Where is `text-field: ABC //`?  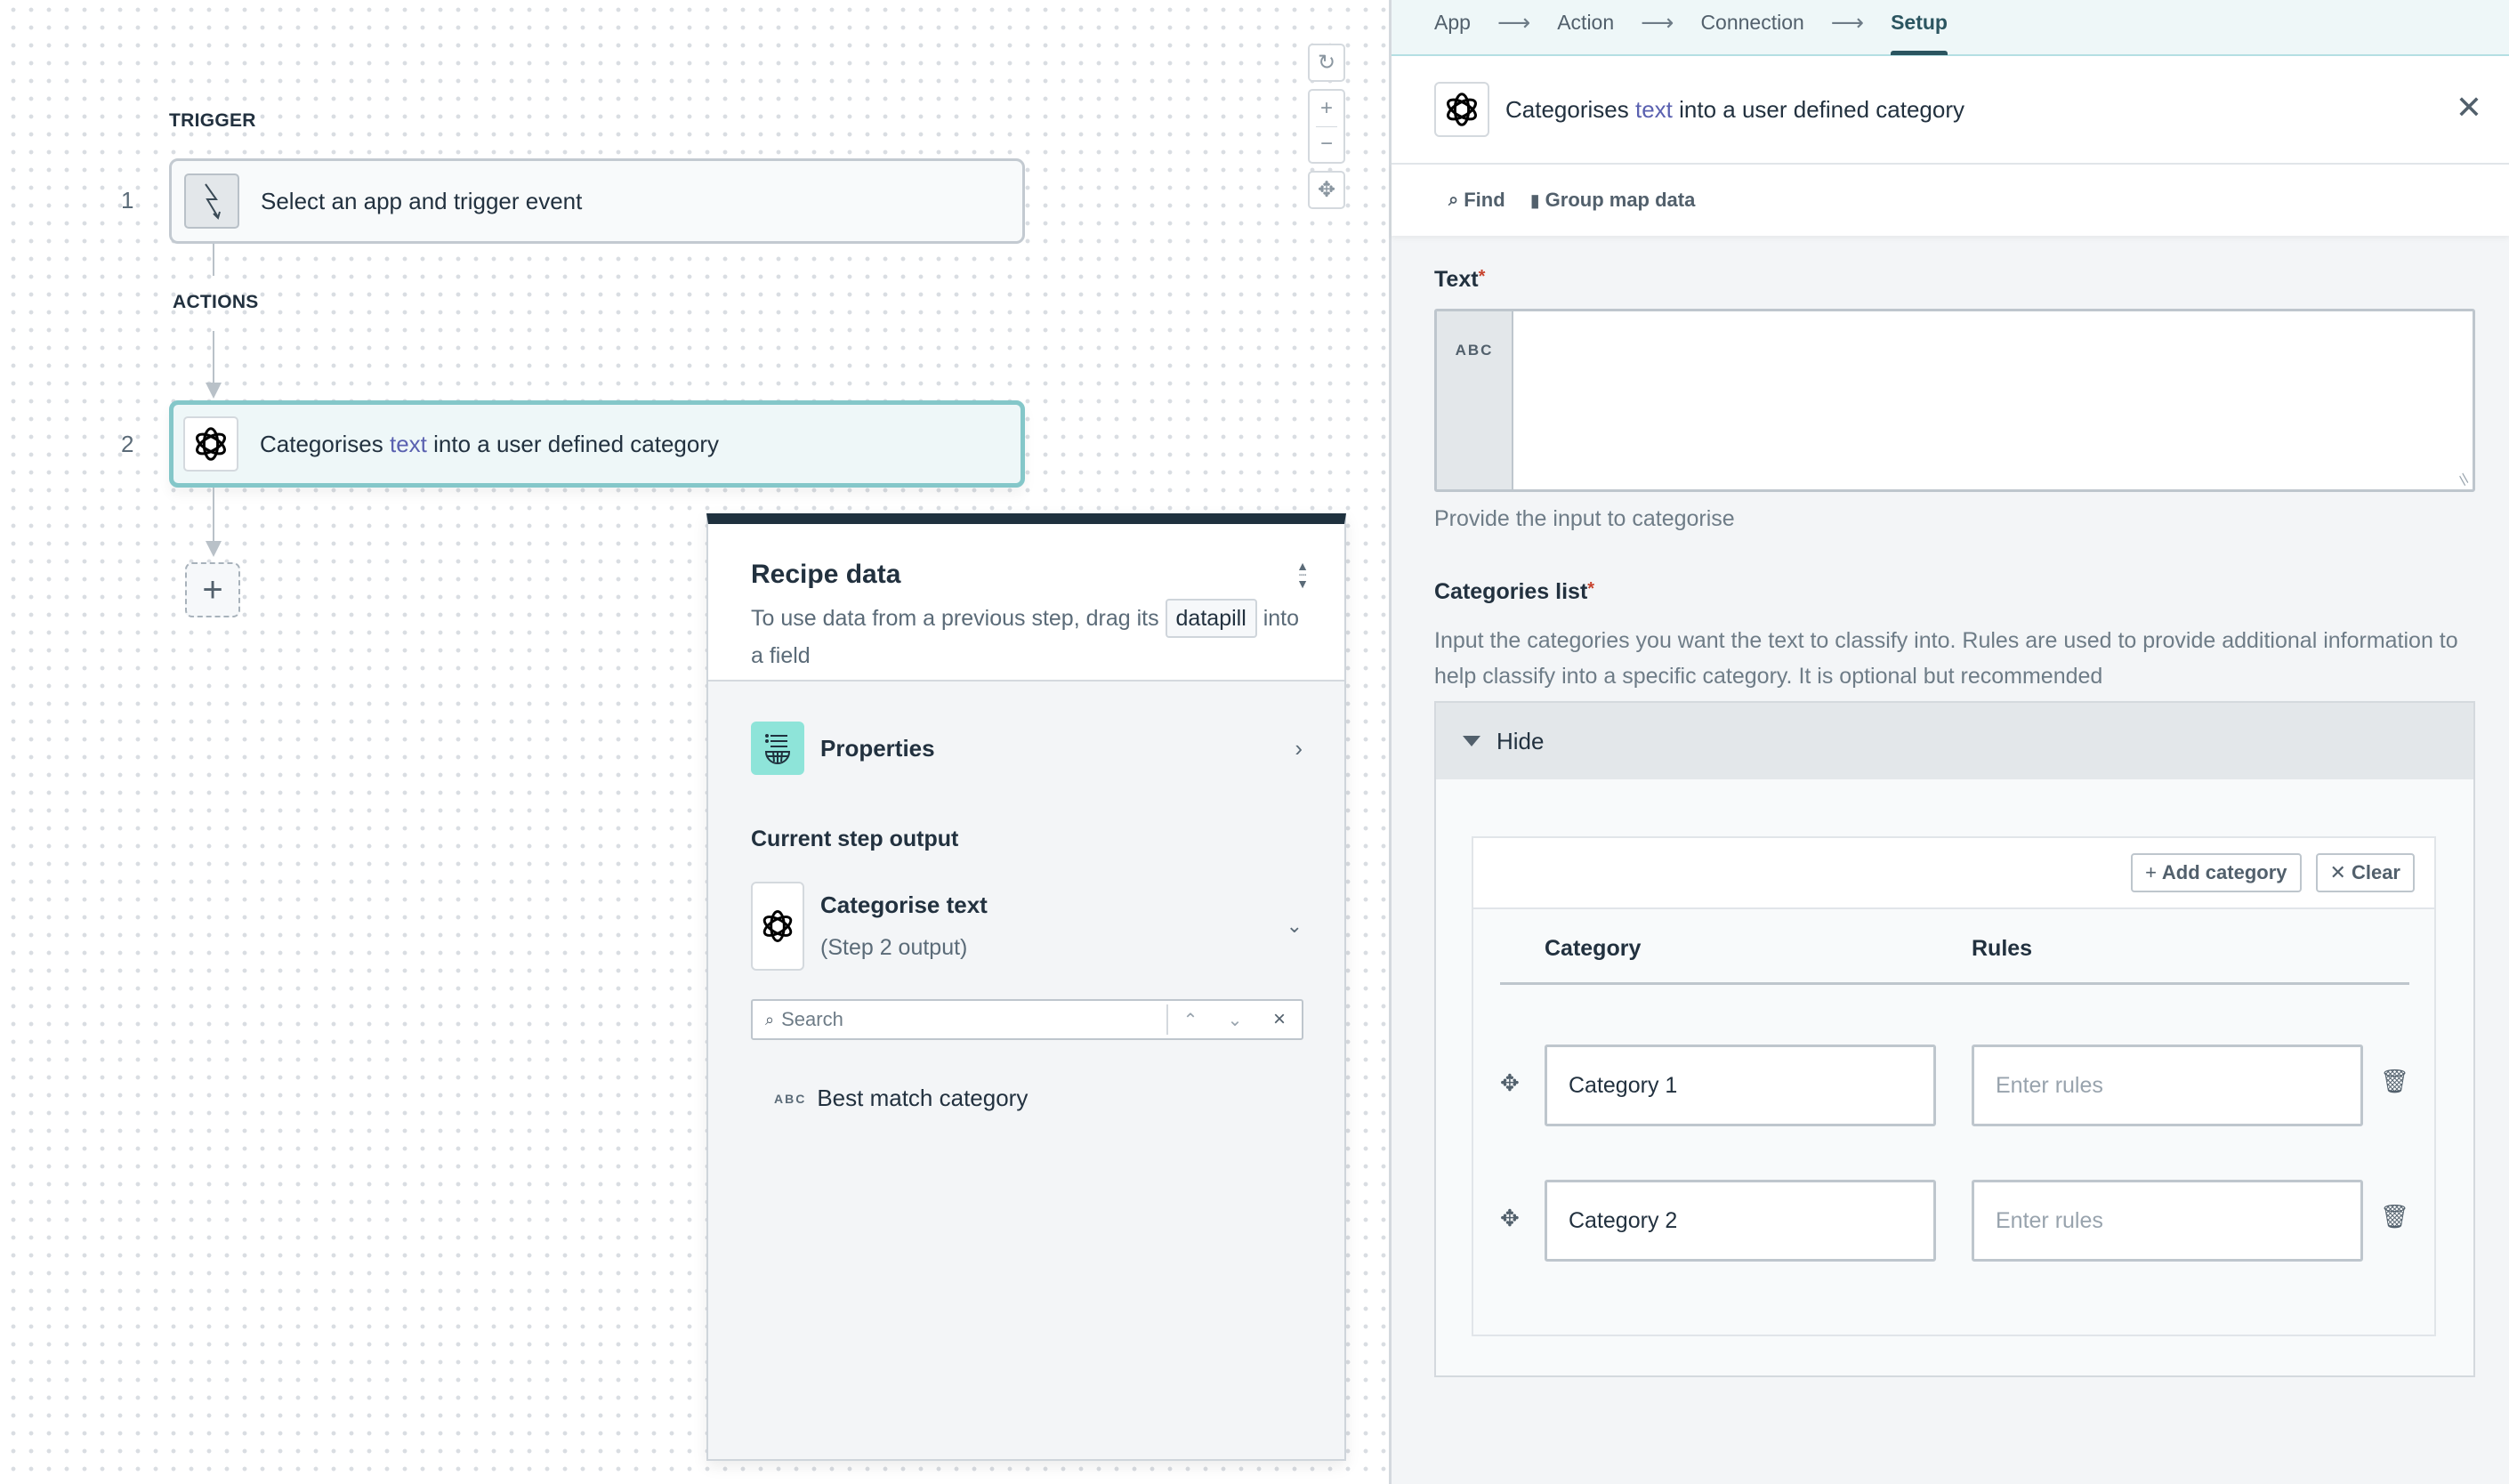
text-field: ABC // is located at coordinates (1954, 400).